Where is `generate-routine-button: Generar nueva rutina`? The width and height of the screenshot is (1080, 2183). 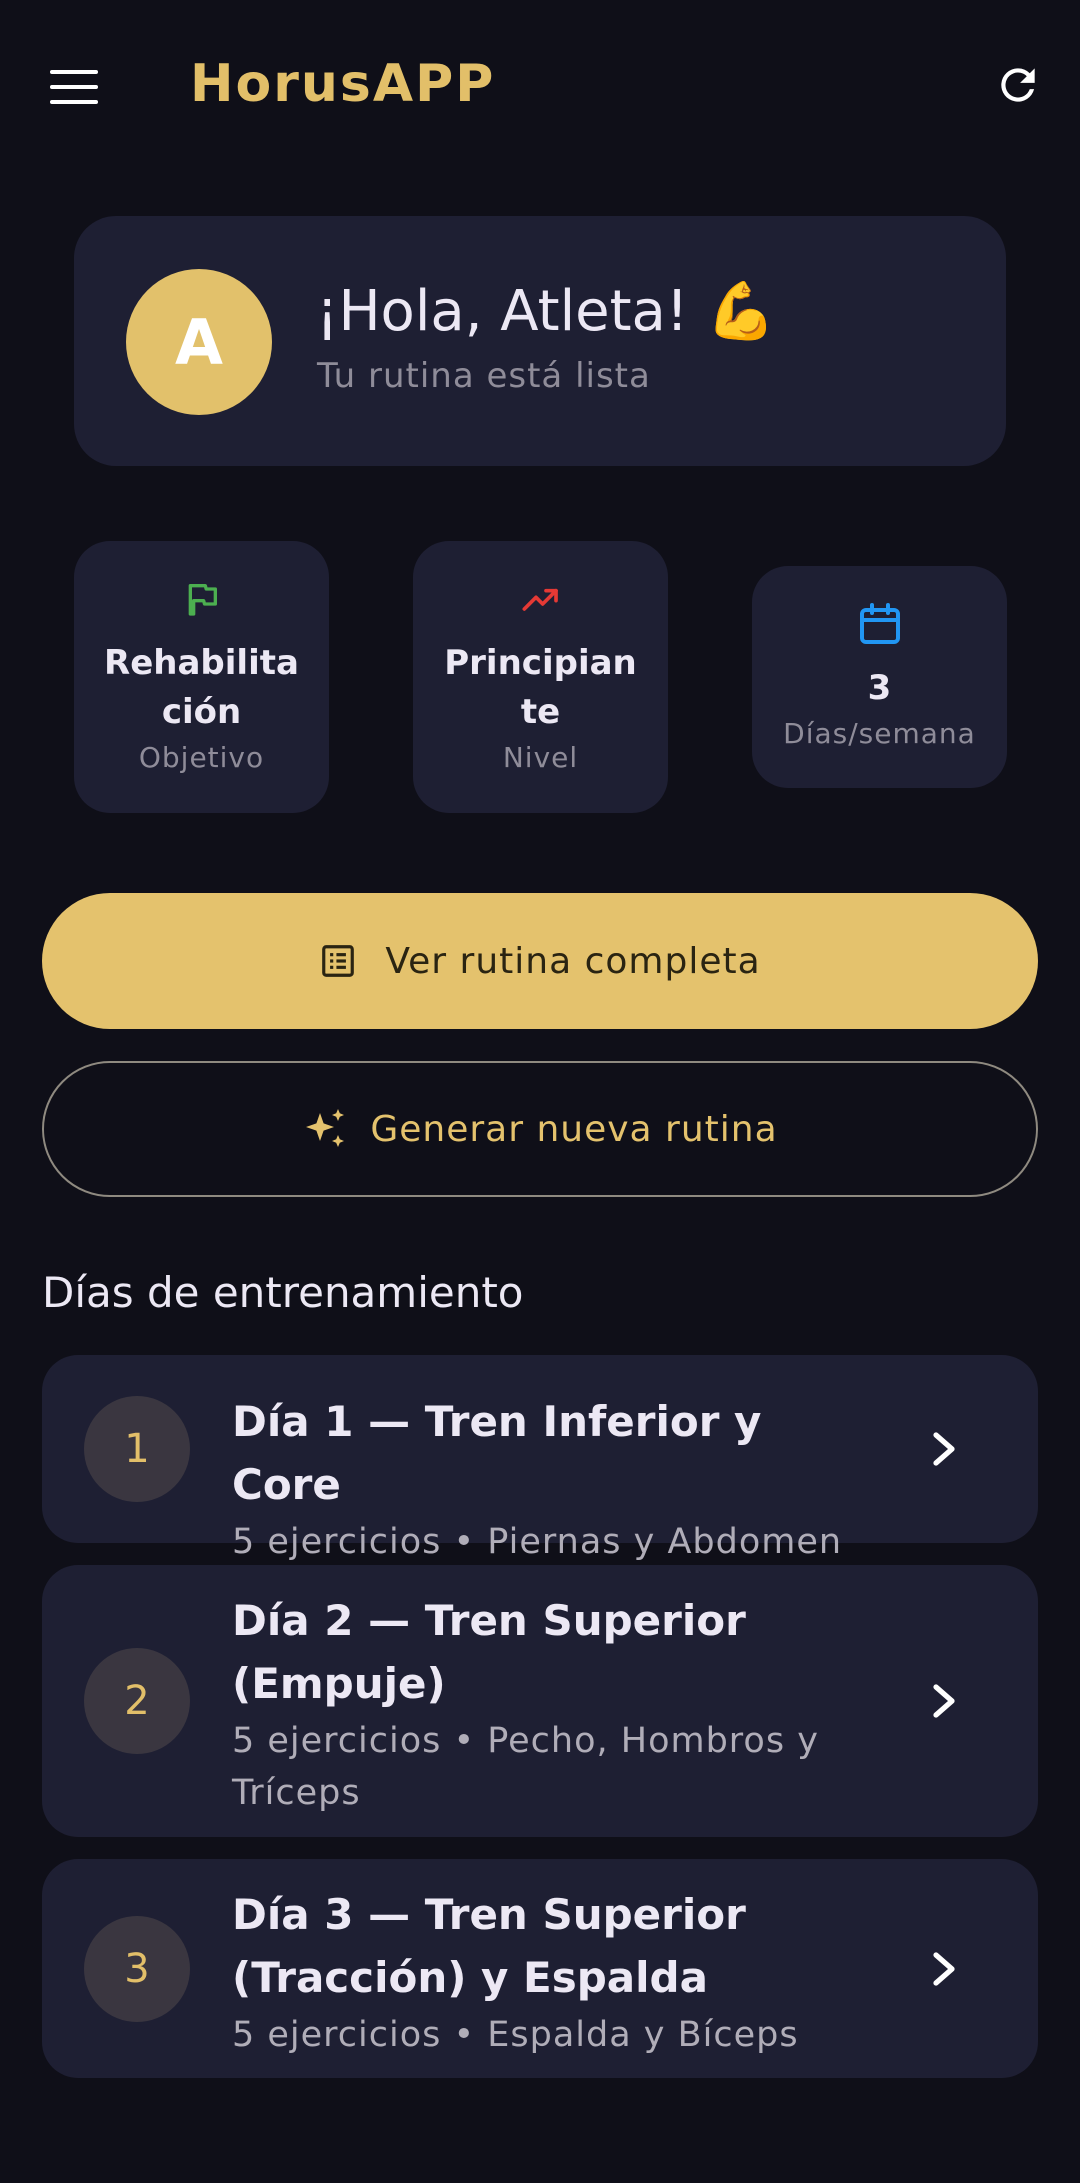 generate-routine-button: Generar nueva rutina is located at coordinates (540, 1129).